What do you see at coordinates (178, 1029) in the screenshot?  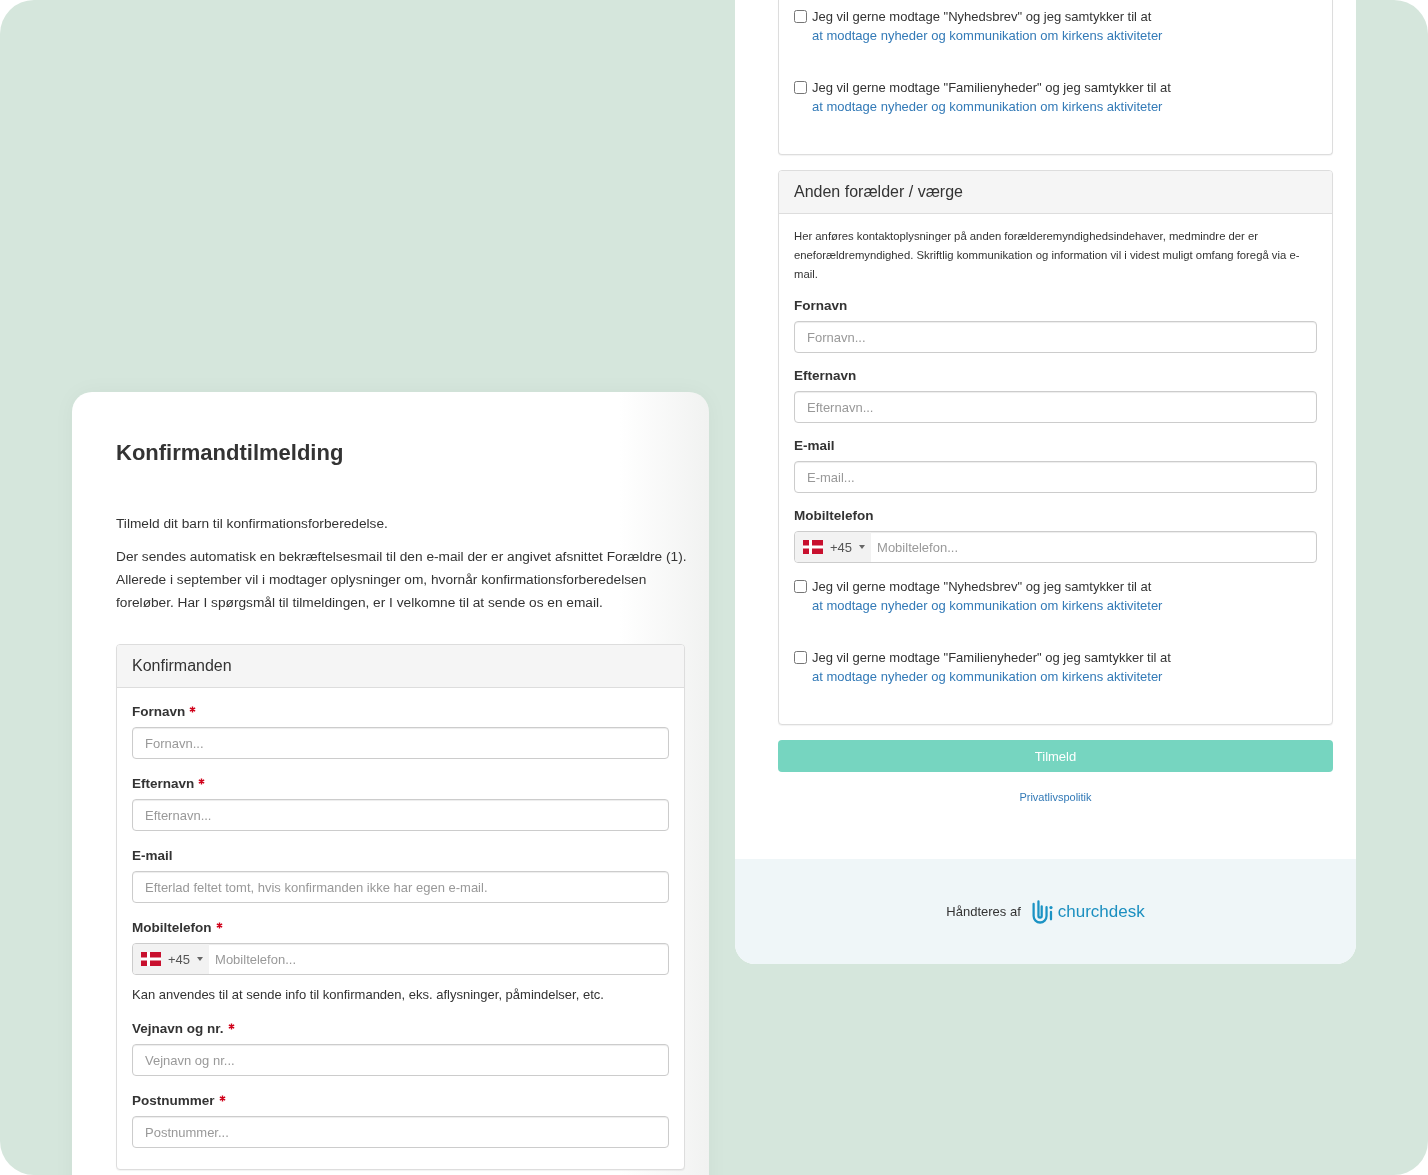 I see `field-label: Vejnavn og nr.` at bounding box center [178, 1029].